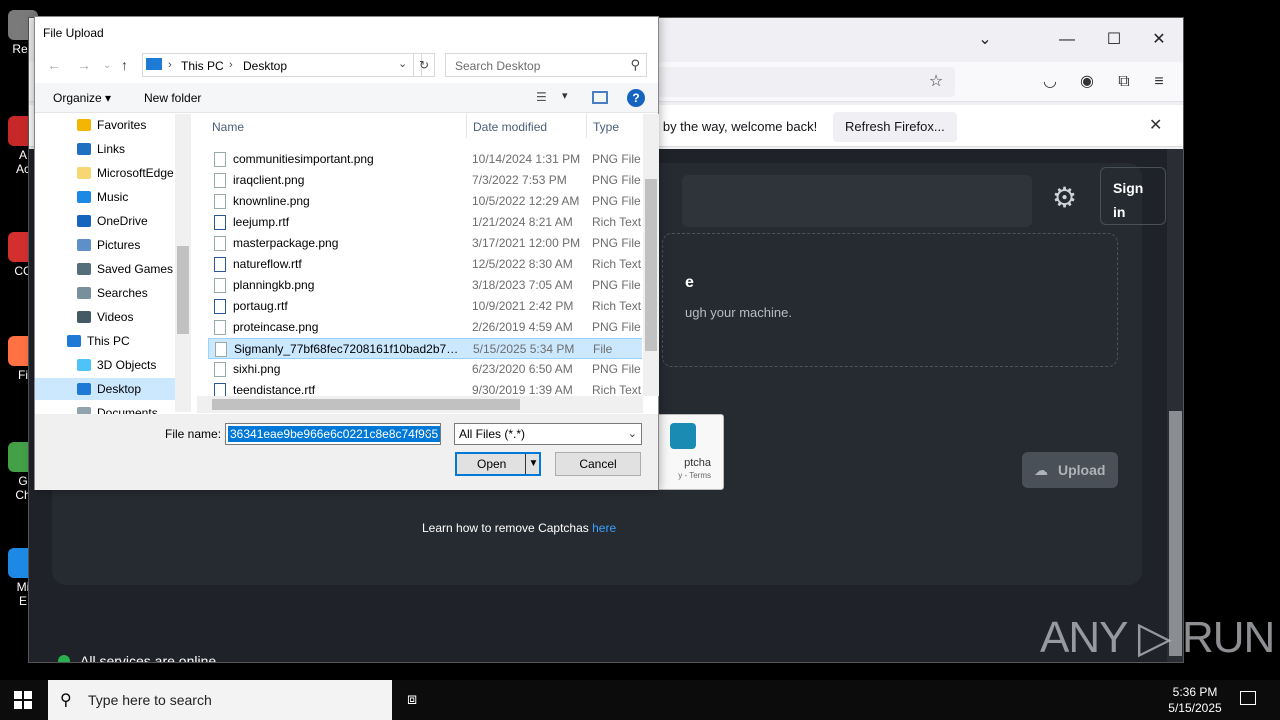 This screenshot has width=1280, height=720. Describe the element at coordinates (115, 317) in the screenshot. I see `nav-item-label: Videos` at that location.